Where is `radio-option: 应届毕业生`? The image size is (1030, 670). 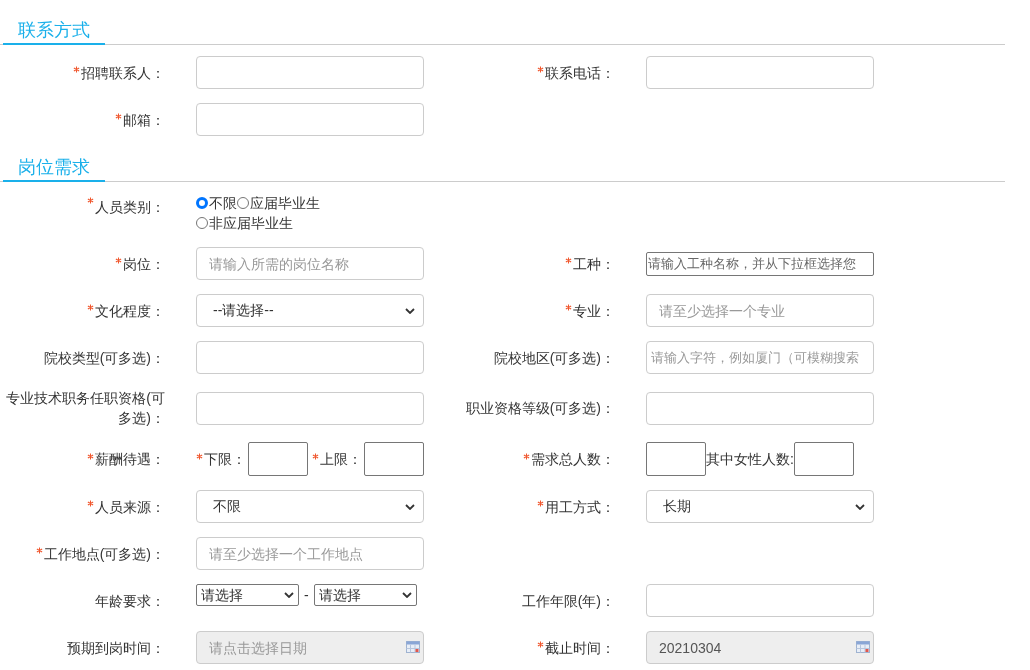 radio-option: 应届毕业生 is located at coordinates (278, 203).